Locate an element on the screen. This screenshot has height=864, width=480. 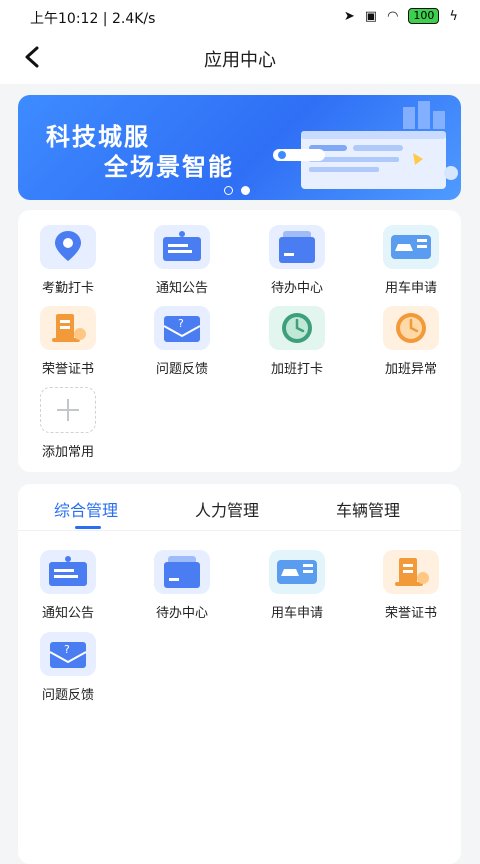
tab-app-todo-center: 待办中心 is located at coordinates (182, 587).